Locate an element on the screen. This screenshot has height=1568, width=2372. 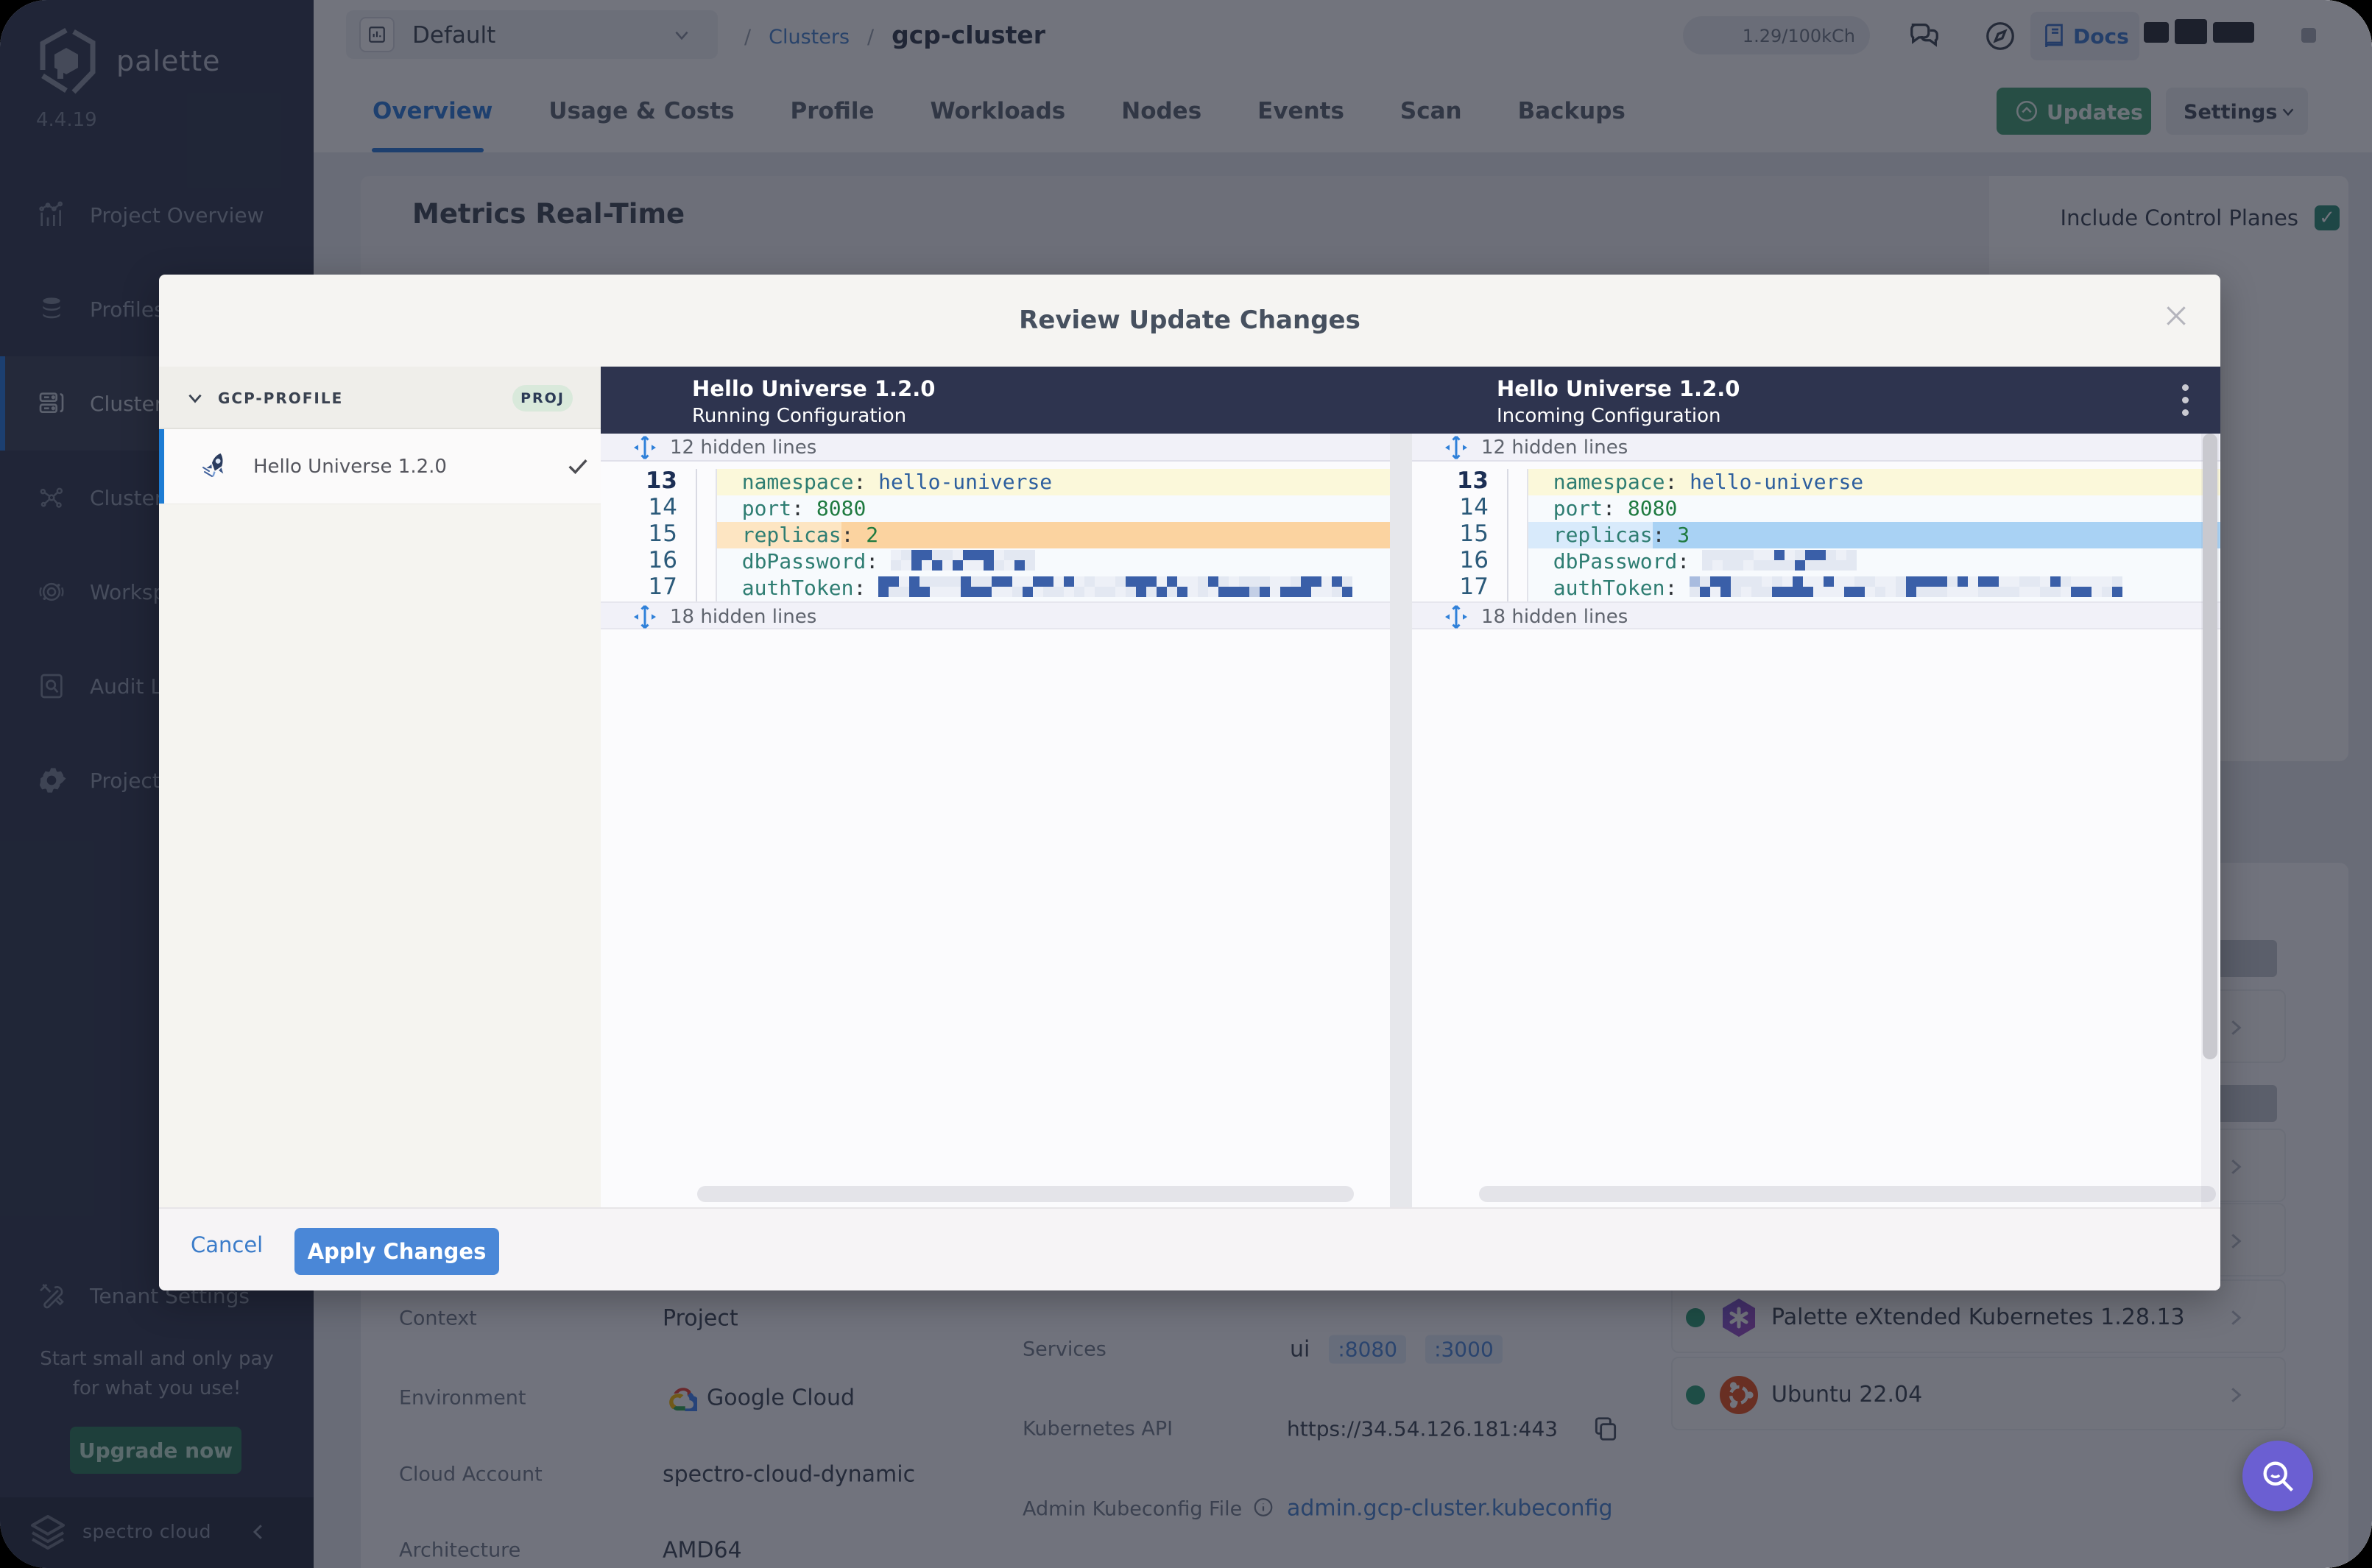
magnifier-icon is located at coordinates (2278, 1477).